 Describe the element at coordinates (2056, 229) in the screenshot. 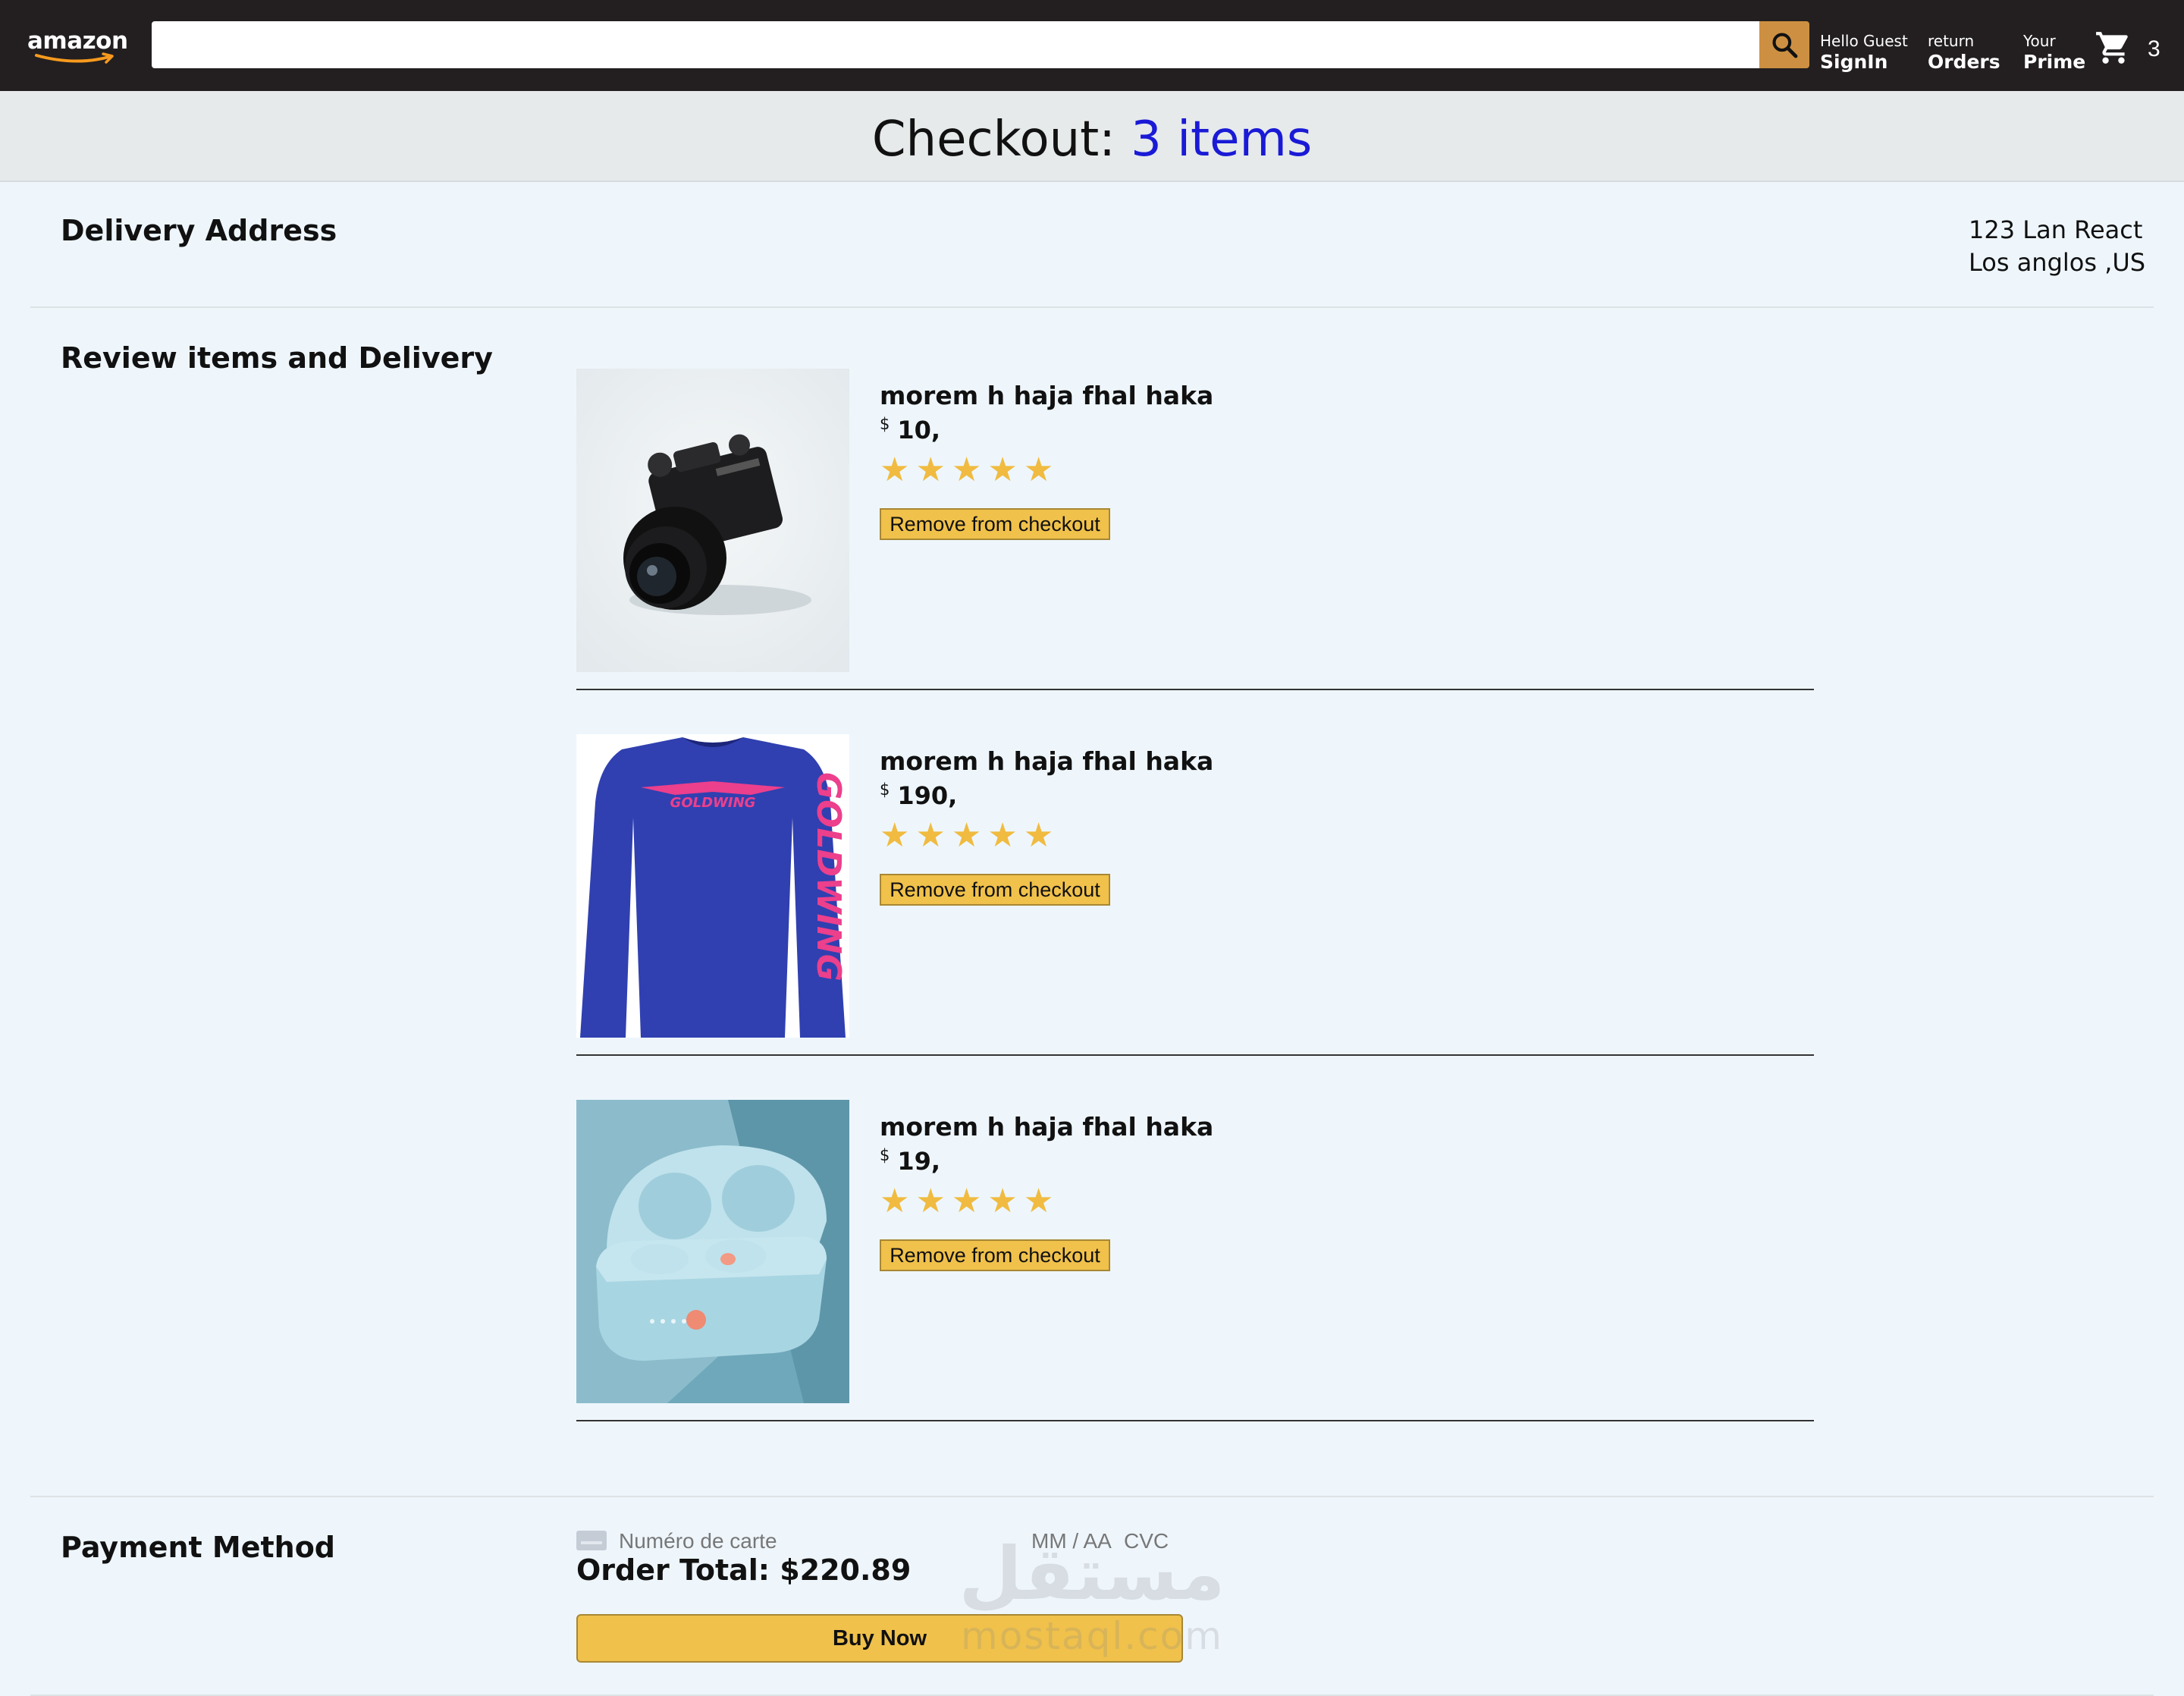

I see `address-line-1: 123 Lan React` at that location.